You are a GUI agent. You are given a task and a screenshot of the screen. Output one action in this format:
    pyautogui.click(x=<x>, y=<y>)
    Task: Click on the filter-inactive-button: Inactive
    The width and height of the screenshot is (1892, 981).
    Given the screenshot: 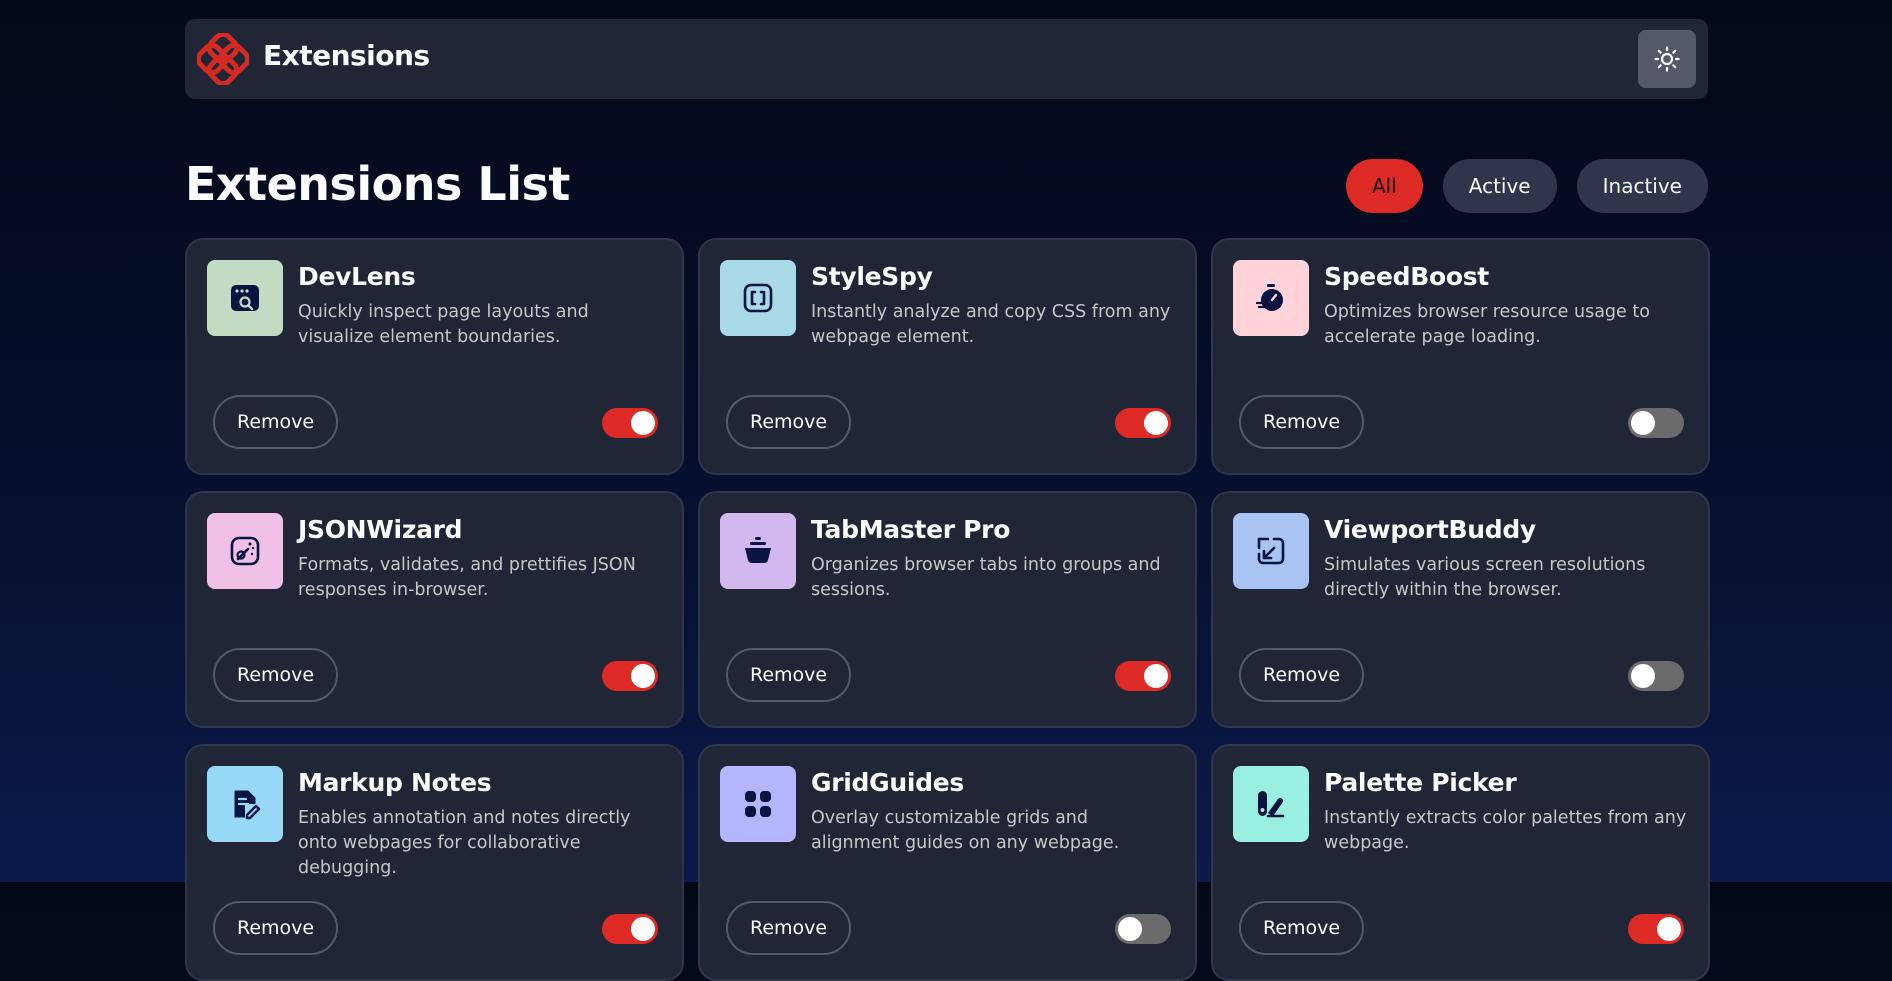 What is the action you would take?
    pyautogui.click(x=1642, y=186)
    